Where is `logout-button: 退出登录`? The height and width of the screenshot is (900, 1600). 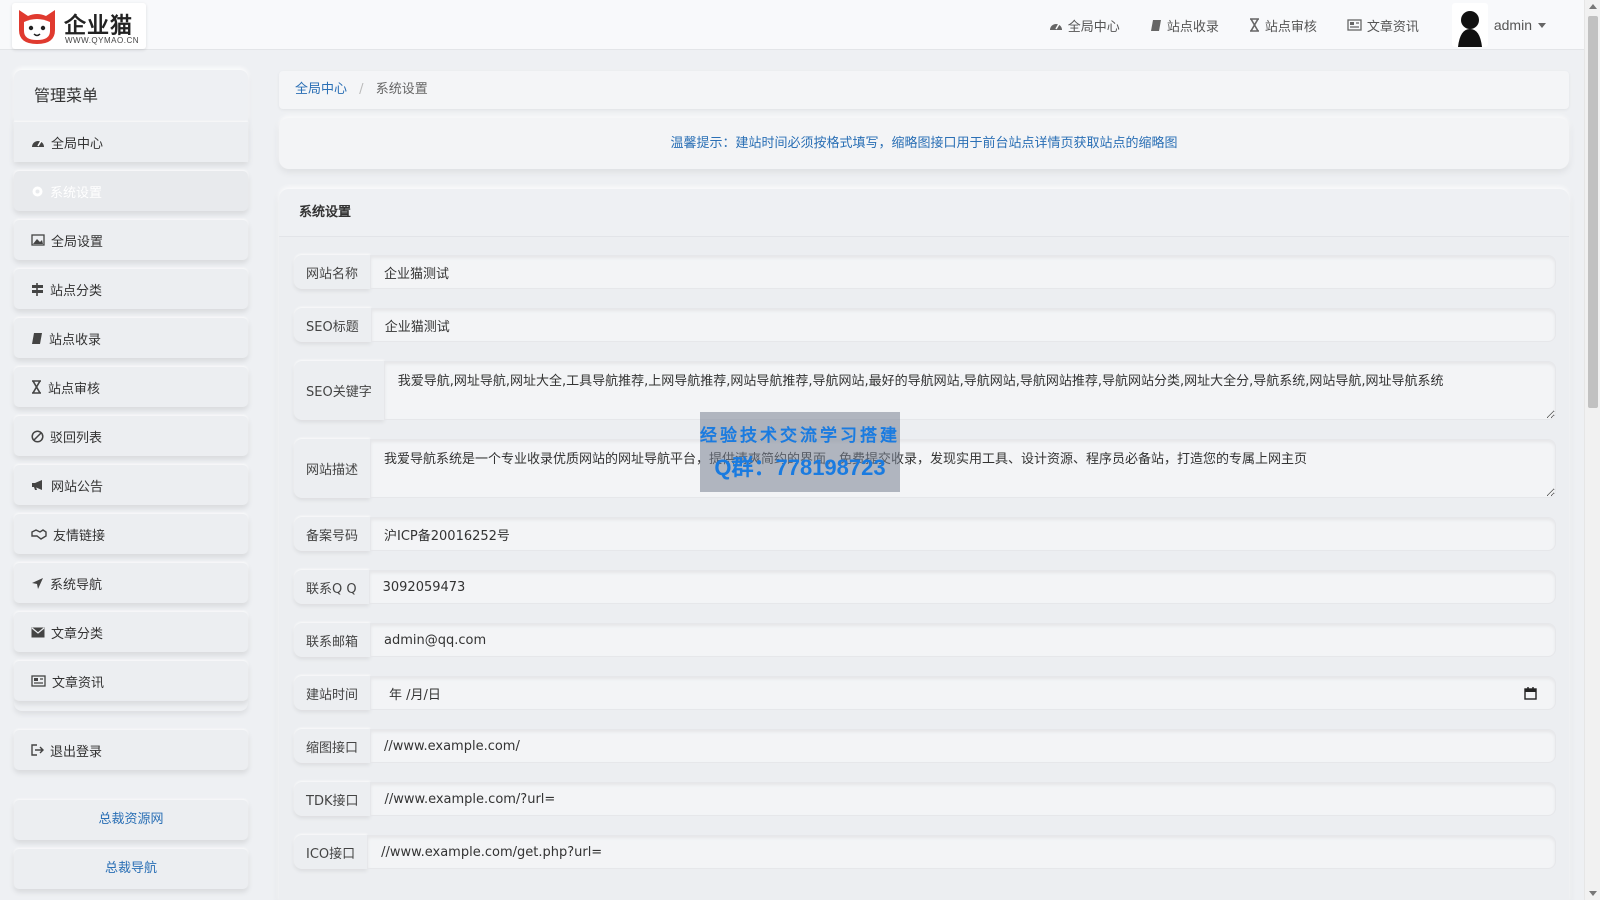
logout-button: 退出登录 is located at coordinates (131, 750).